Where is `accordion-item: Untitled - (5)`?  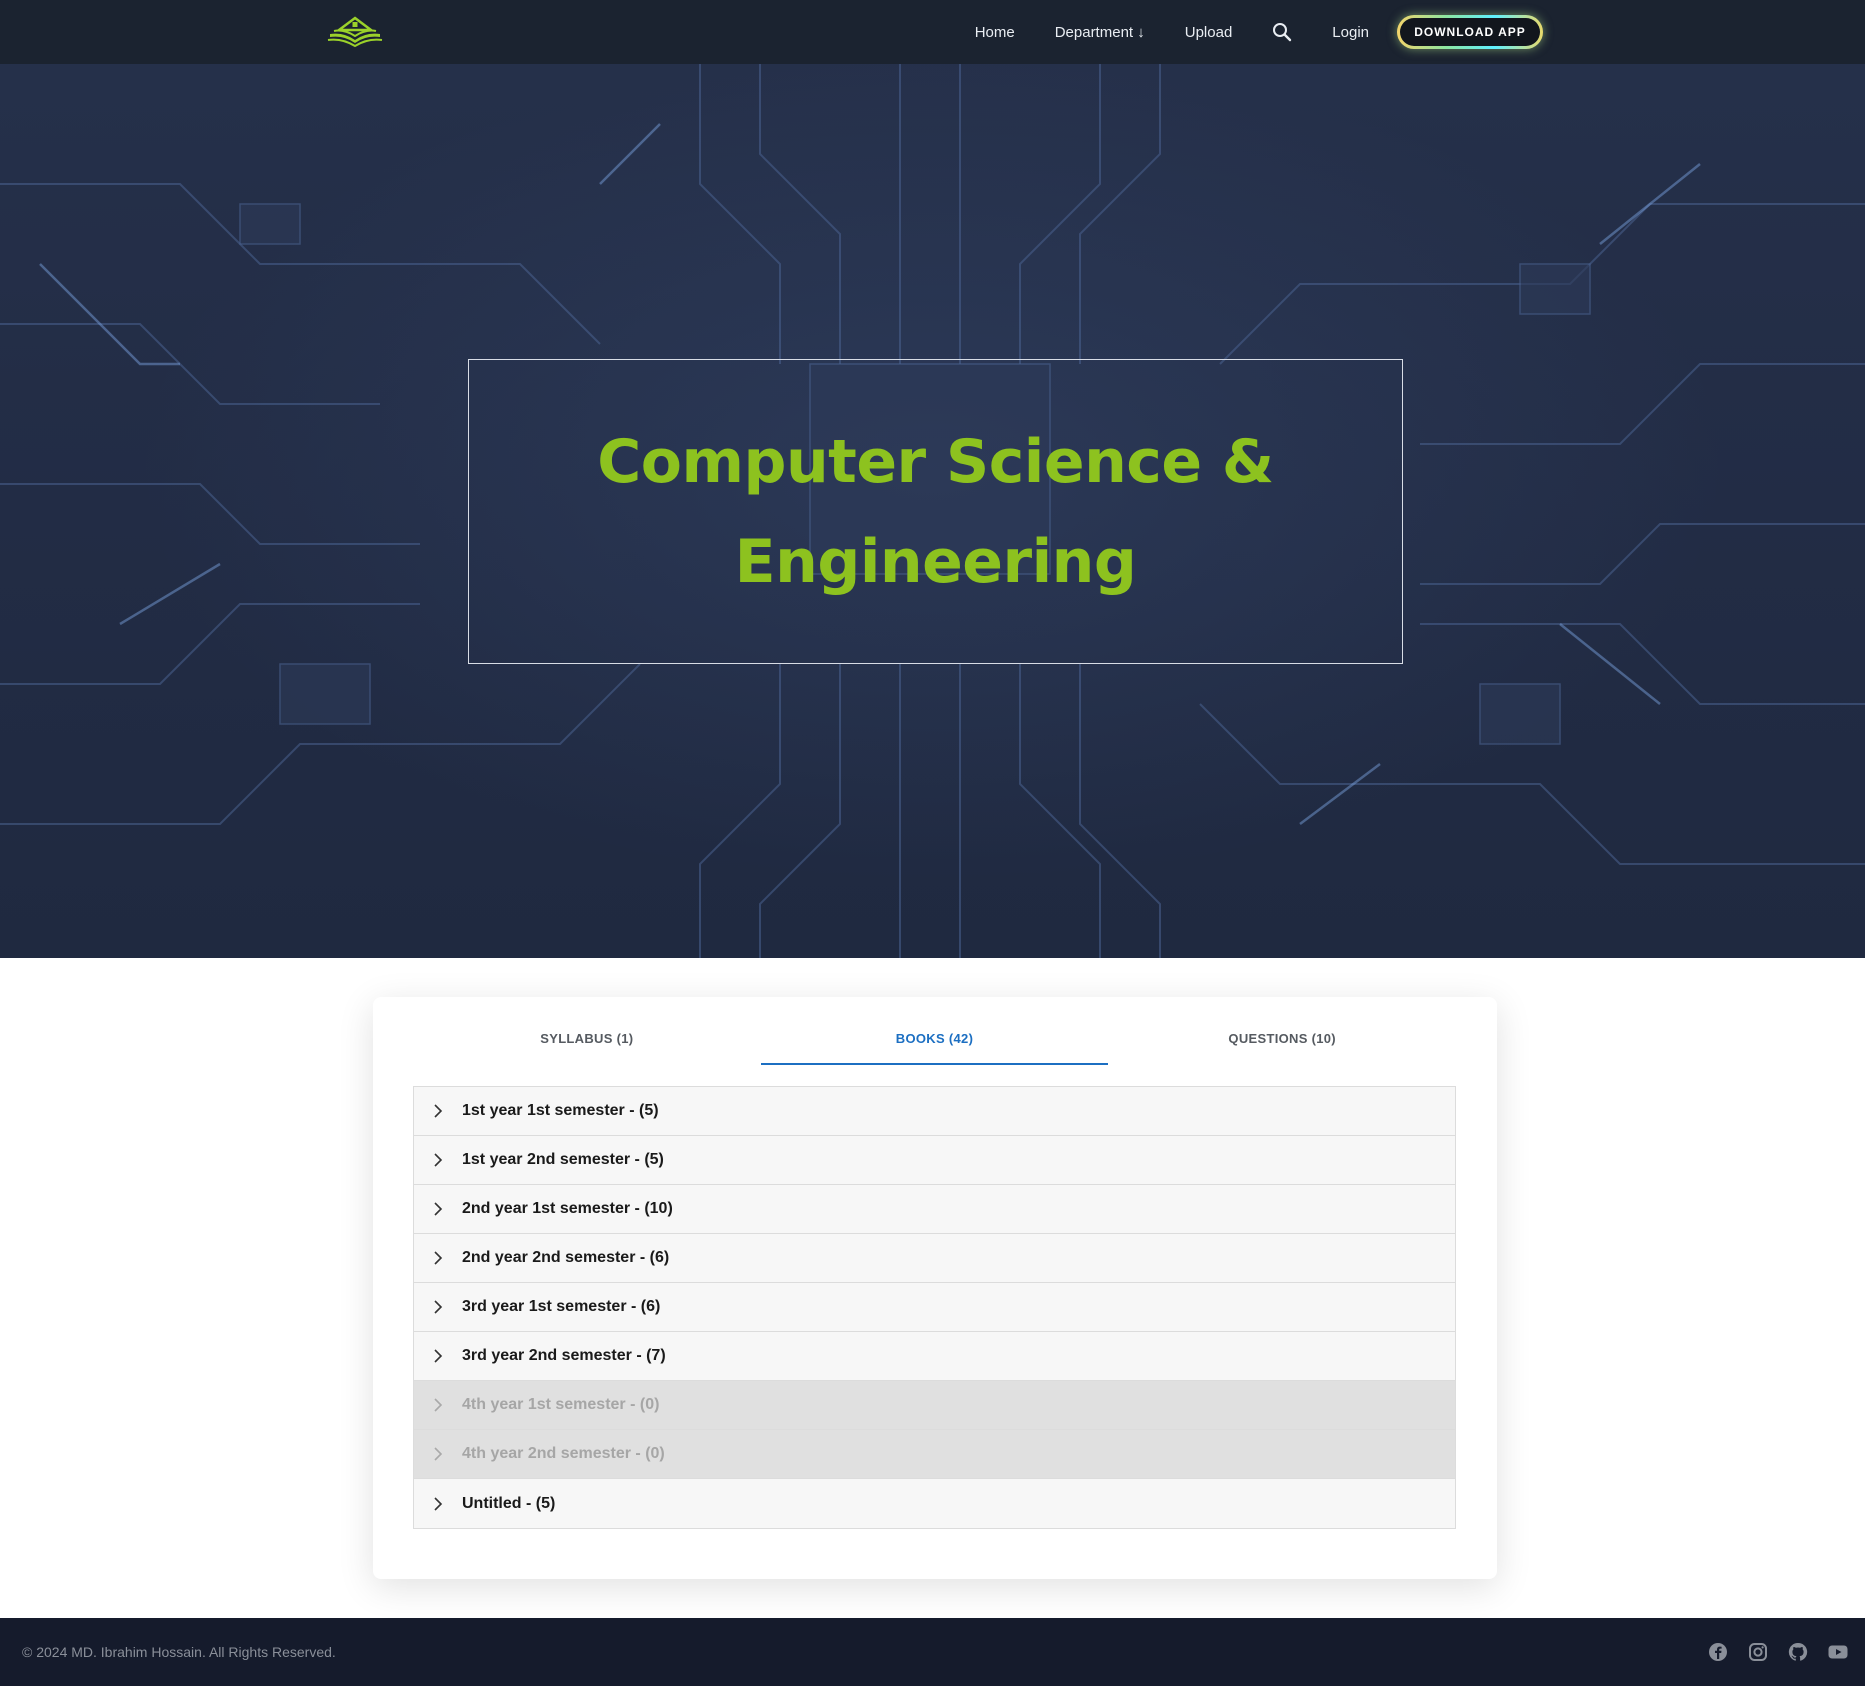 accordion-item: Untitled - (5) is located at coordinates (934, 1503).